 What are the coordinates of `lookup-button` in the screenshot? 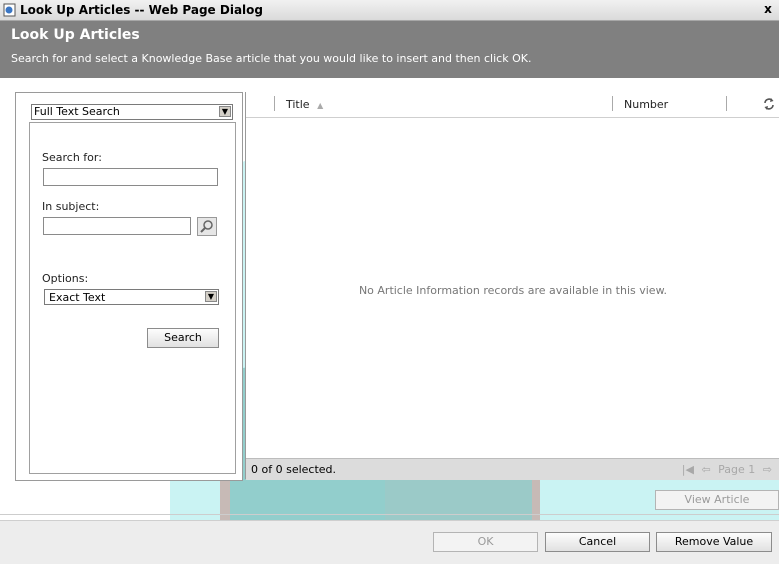 It's located at (207, 226).